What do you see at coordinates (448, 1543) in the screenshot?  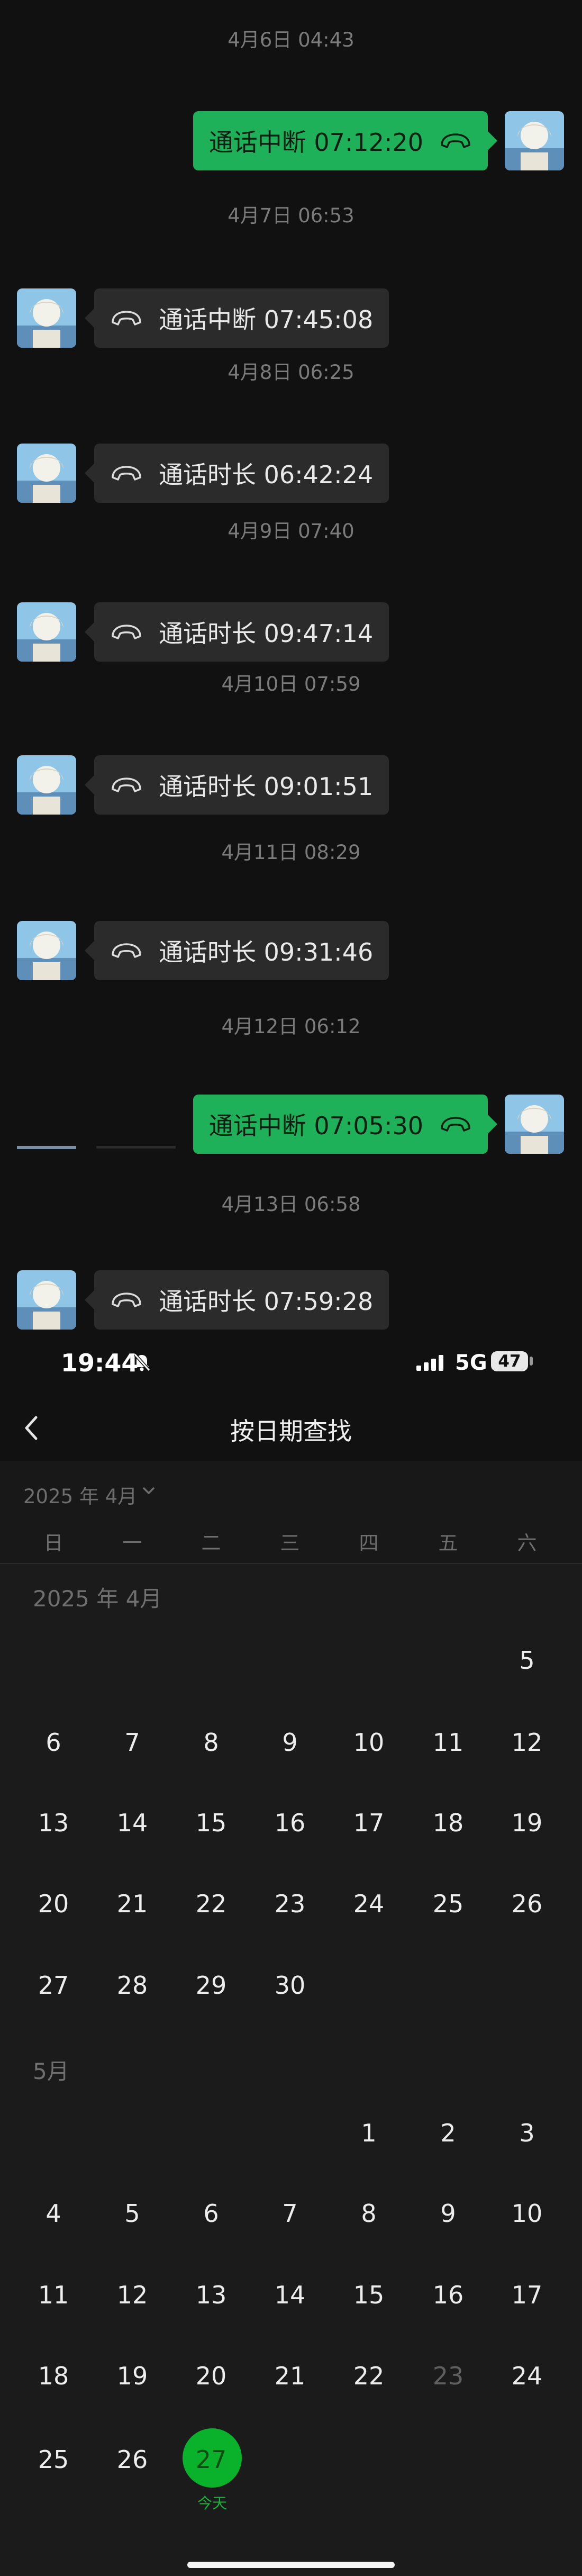 I see `weekday-label: 五` at bounding box center [448, 1543].